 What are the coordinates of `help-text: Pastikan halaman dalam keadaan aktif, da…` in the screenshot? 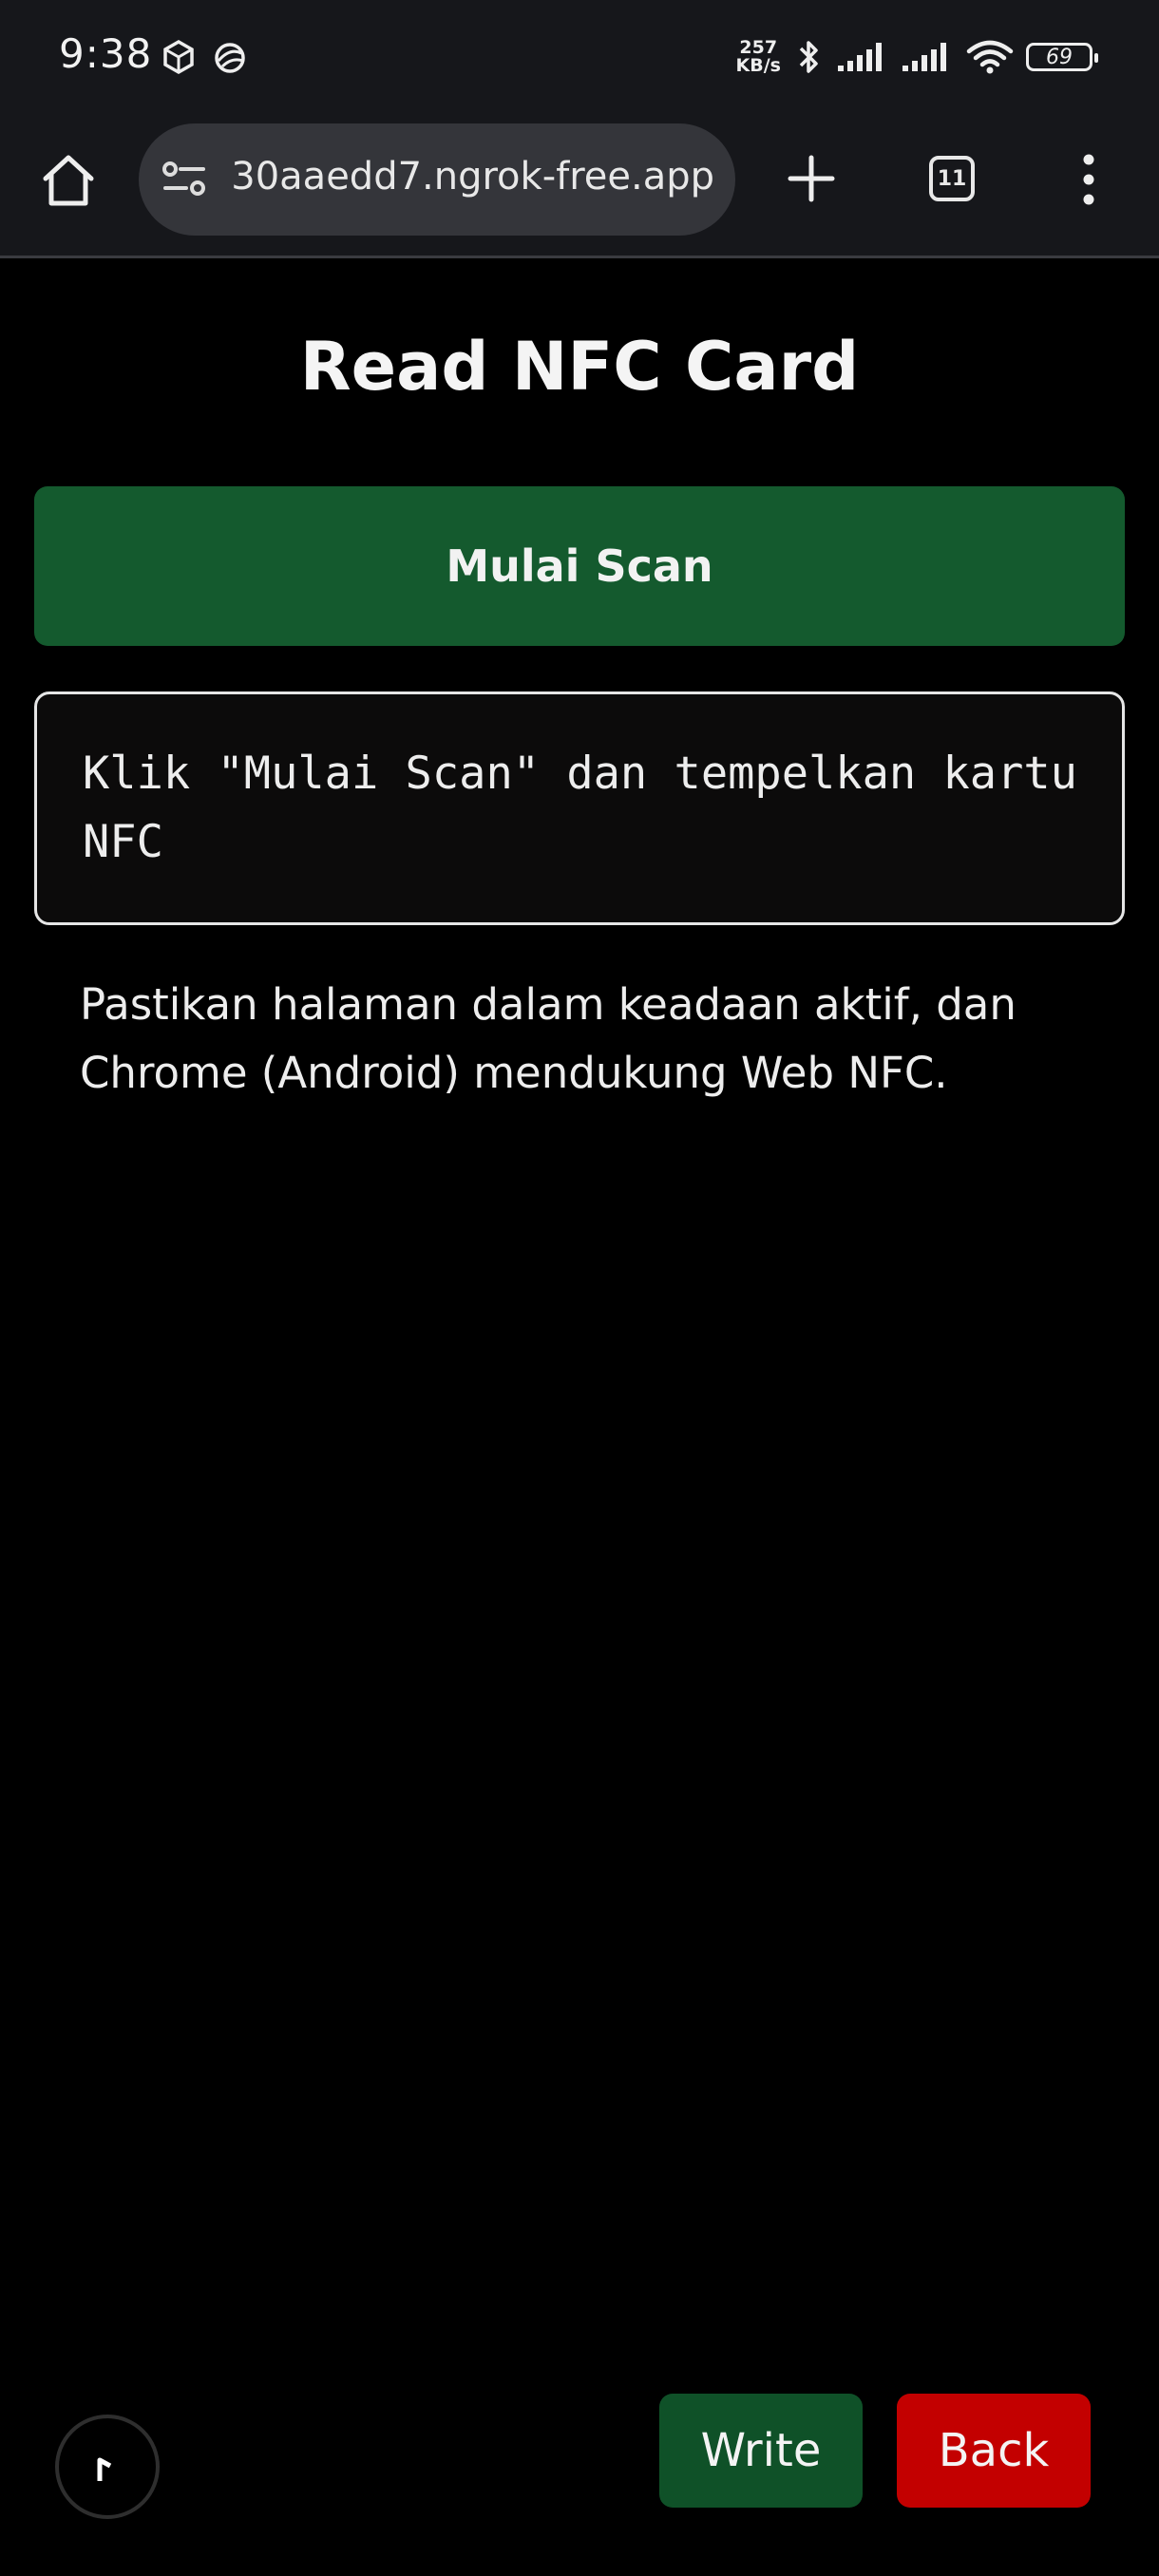 It's located at (548, 1038).